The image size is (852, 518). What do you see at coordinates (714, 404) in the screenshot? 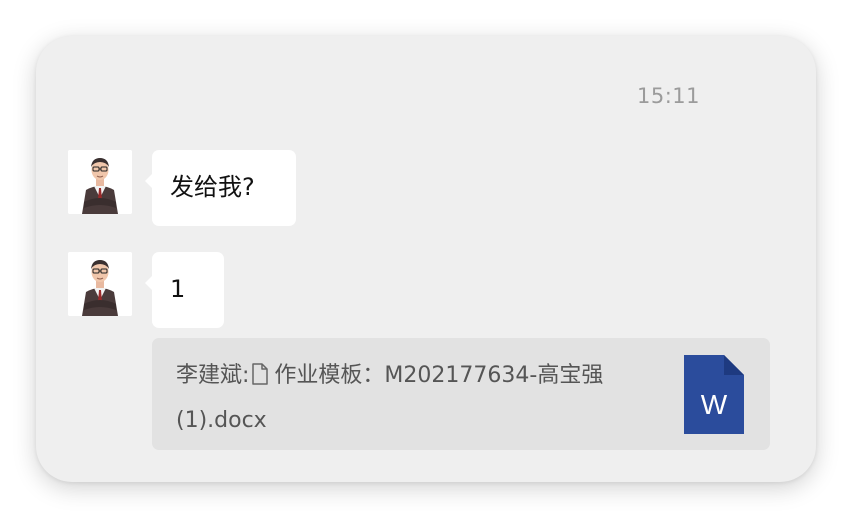
I see `word-file-letter: W` at bounding box center [714, 404].